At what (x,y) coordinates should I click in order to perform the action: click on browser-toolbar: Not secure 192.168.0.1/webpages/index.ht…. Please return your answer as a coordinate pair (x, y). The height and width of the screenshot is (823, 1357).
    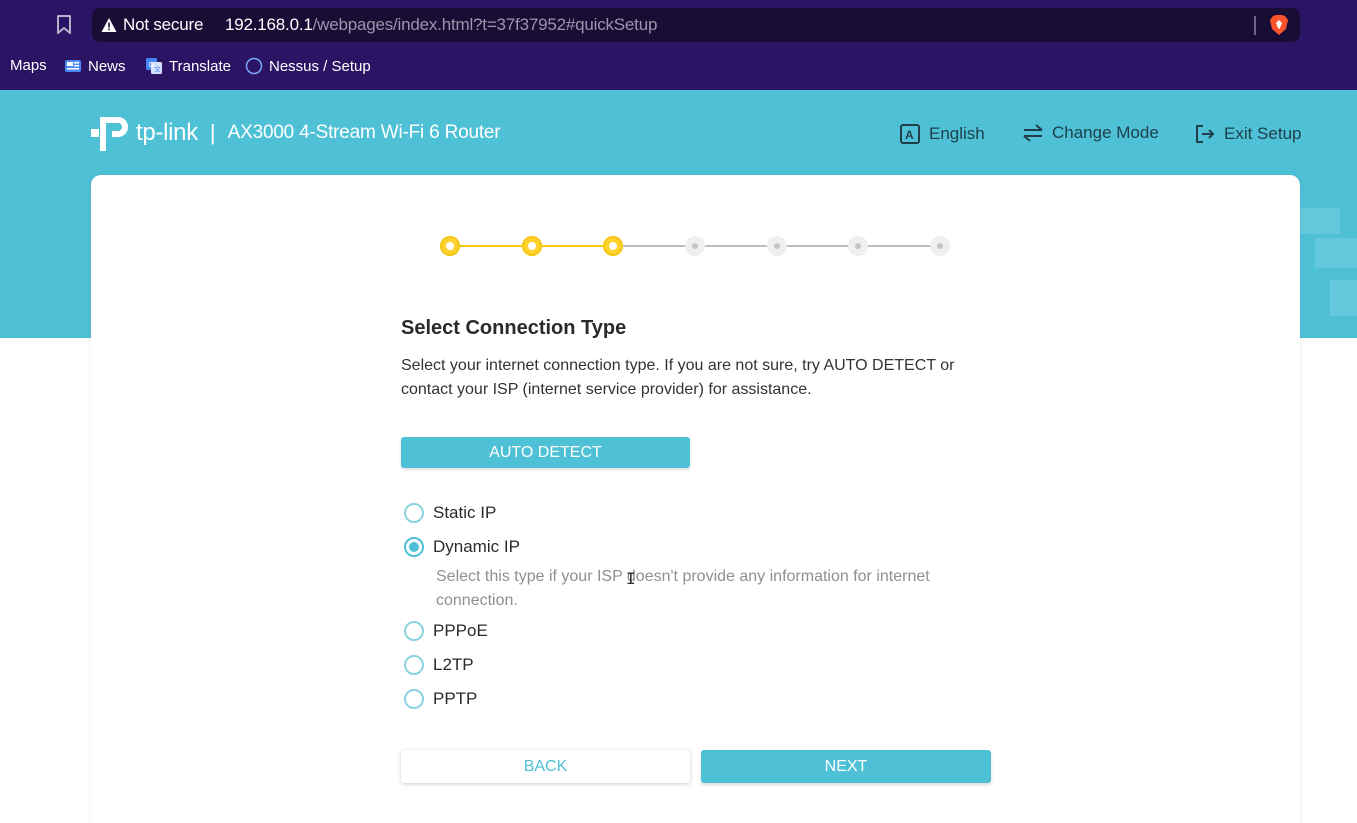
    Looking at the image, I should click on (678, 45).